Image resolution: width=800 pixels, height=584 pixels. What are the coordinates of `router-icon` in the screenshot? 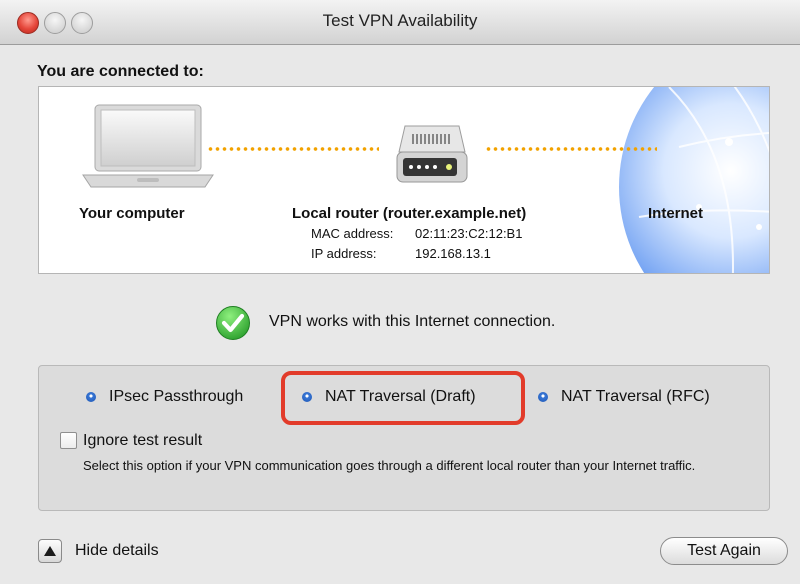 It's located at (432, 154).